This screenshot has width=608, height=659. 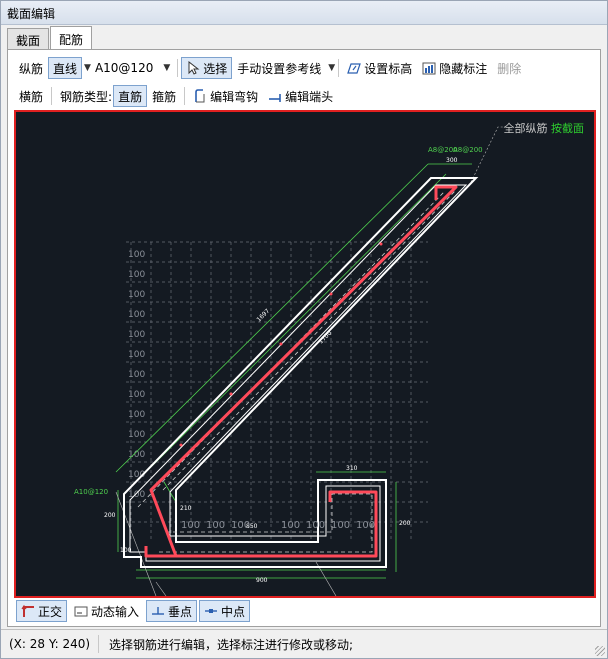 What do you see at coordinates (215, 68) in the screenshot?
I see `select-label: 选择` at bounding box center [215, 68].